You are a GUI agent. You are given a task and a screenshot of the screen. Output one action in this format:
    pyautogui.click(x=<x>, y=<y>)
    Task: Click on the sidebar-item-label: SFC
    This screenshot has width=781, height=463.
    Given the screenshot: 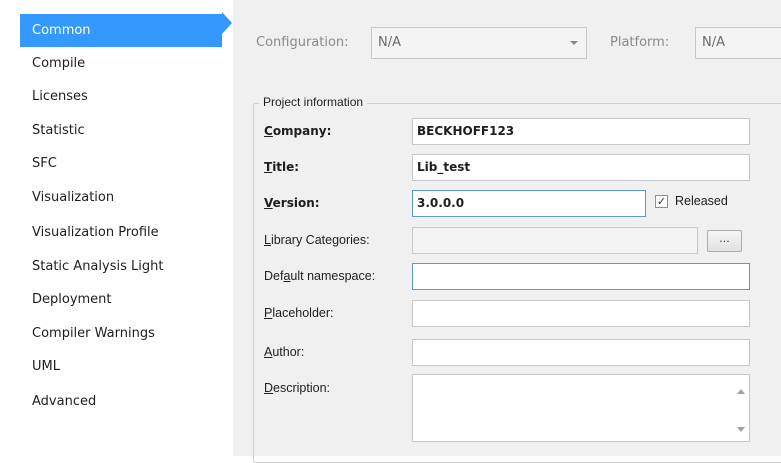 What is the action you would take?
    pyautogui.click(x=44, y=163)
    